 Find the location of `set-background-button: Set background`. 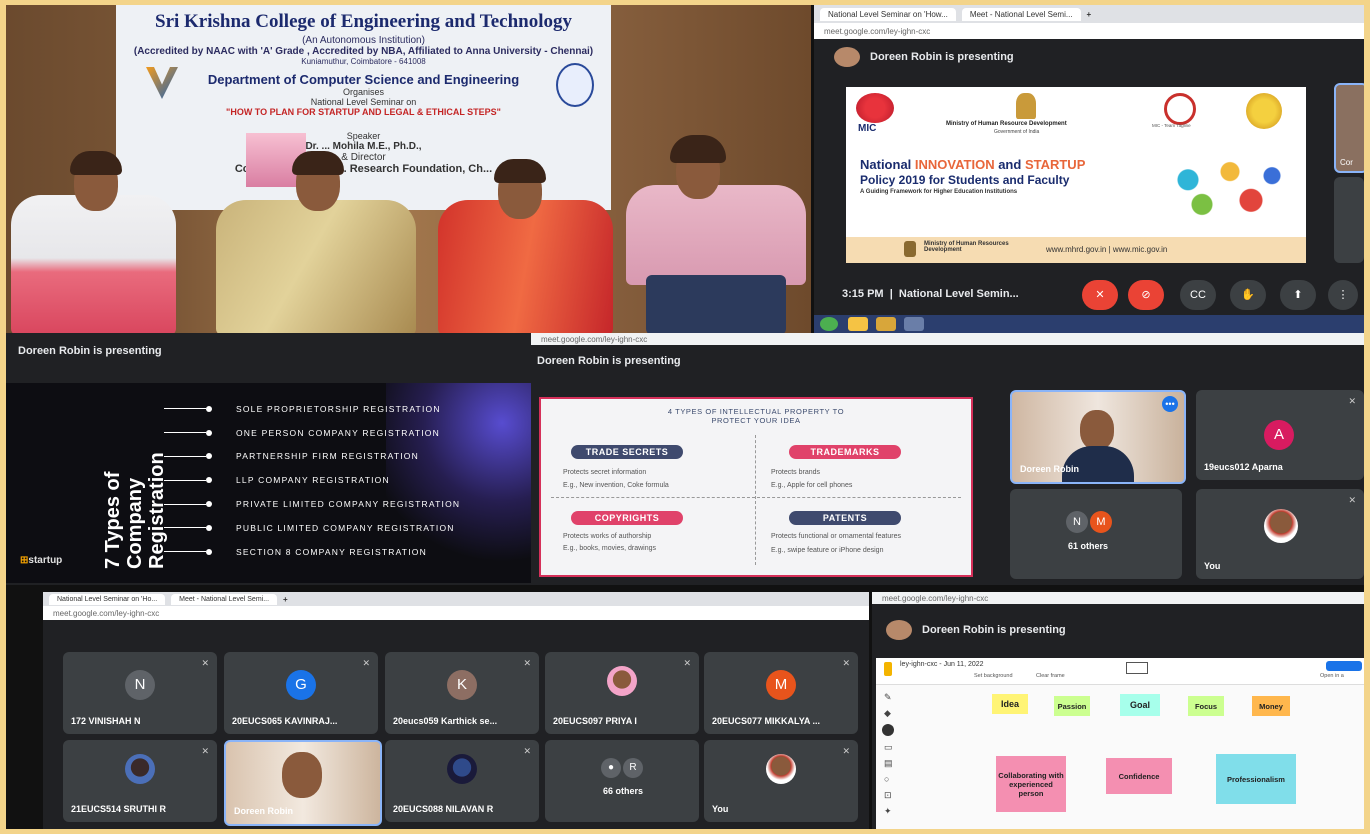

set-background-button: Set background is located at coordinates (993, 676).